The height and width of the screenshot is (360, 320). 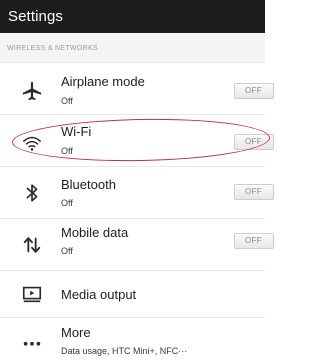 I want to click on bluetooth-toggle: OFF, so click(x=254, y=192).